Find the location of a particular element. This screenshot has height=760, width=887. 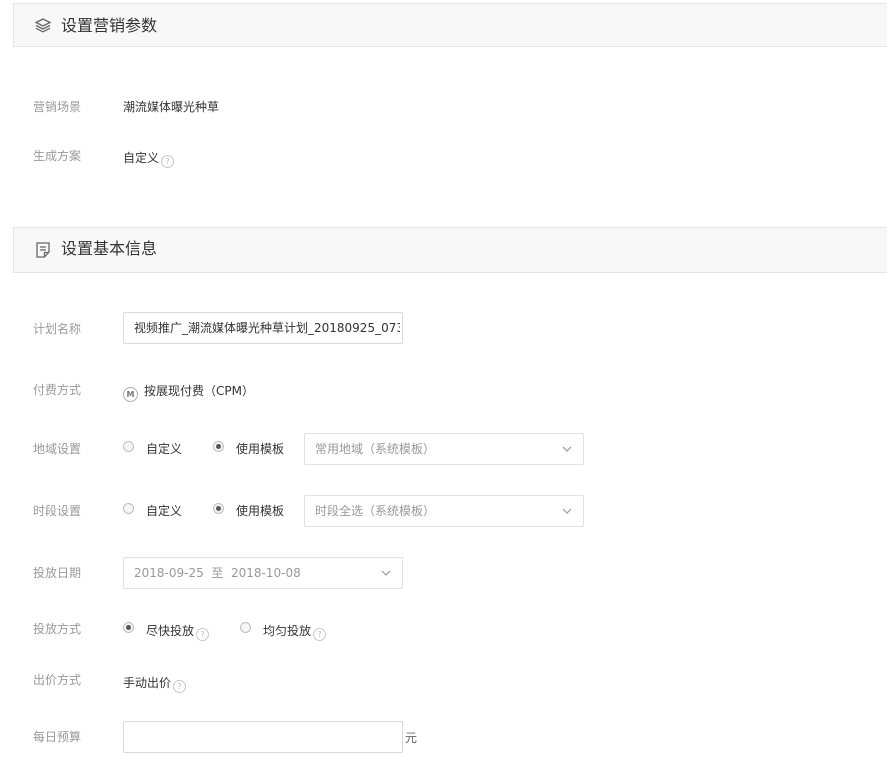

delivery-fast-option: 尽快投放? is located at coordinates (178, 631).